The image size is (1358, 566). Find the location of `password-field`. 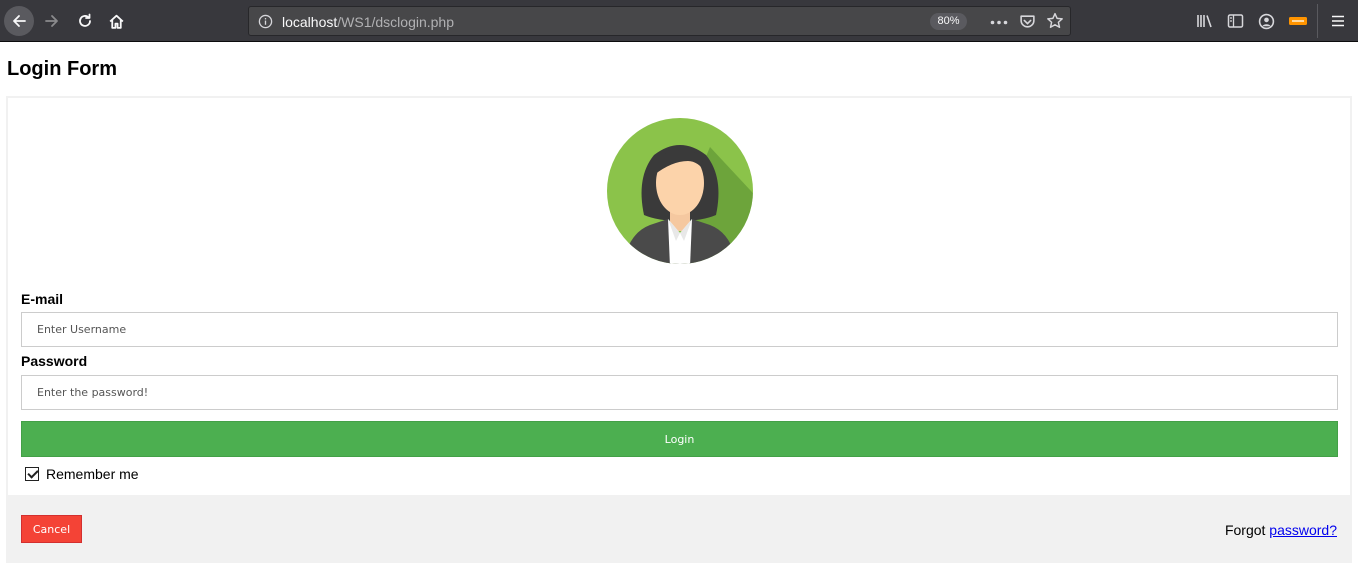

password-field is located at coordinates (679, 392).